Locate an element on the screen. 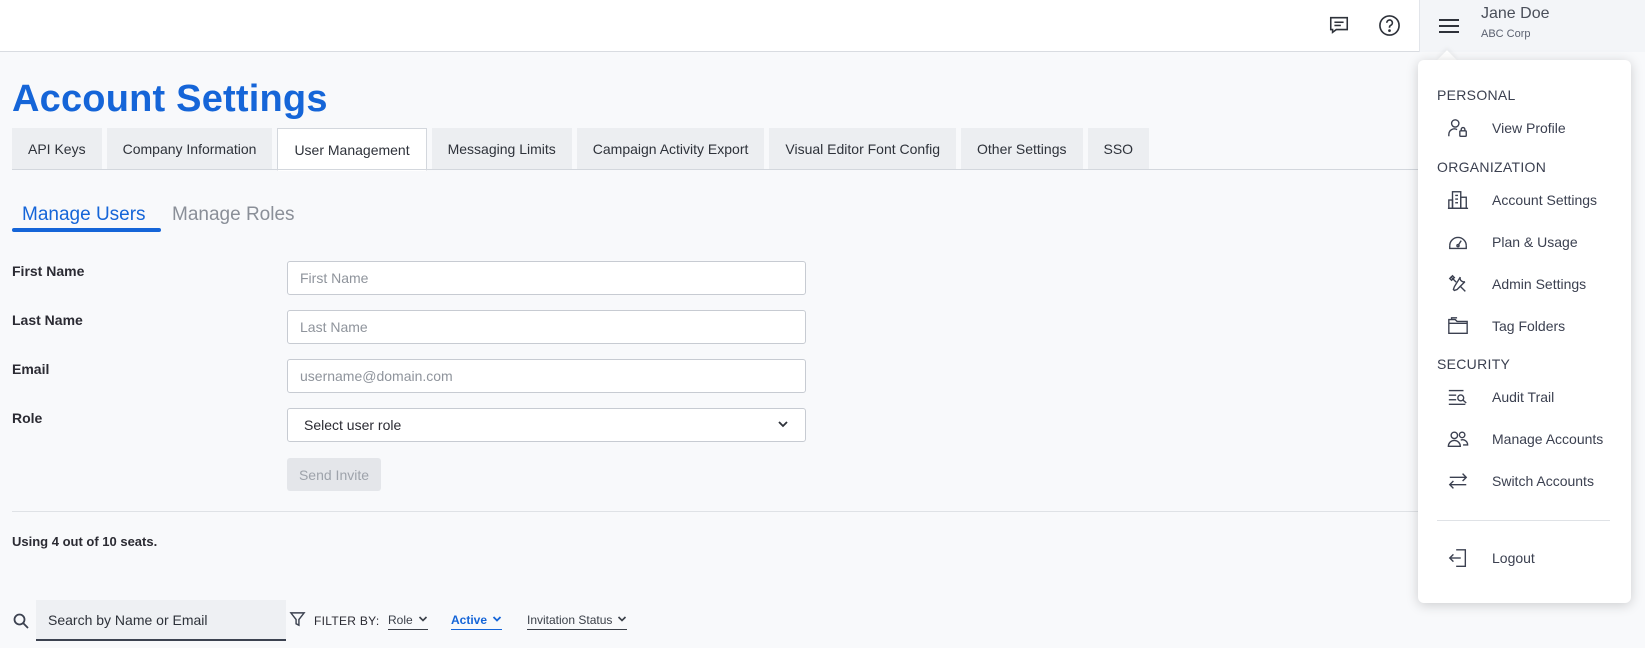  logout-icon is located at coordinates (1458, 558).